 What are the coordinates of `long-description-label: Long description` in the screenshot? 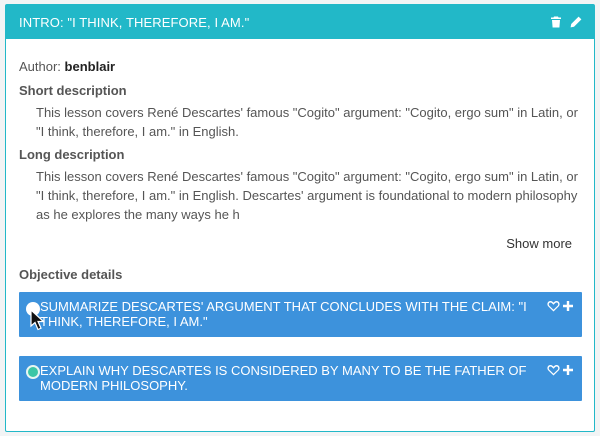 It's located at (72, 154).